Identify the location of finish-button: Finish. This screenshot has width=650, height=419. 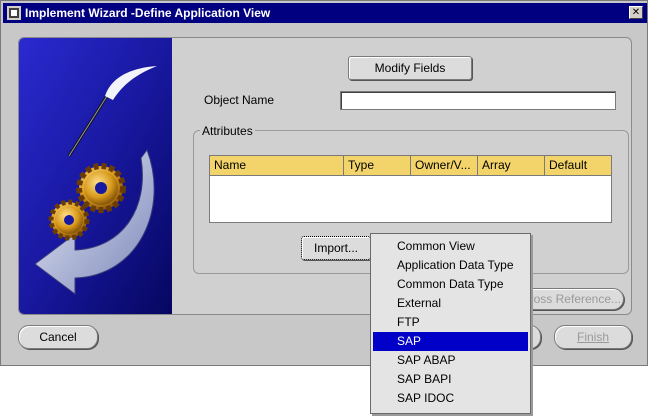
(593, 337).